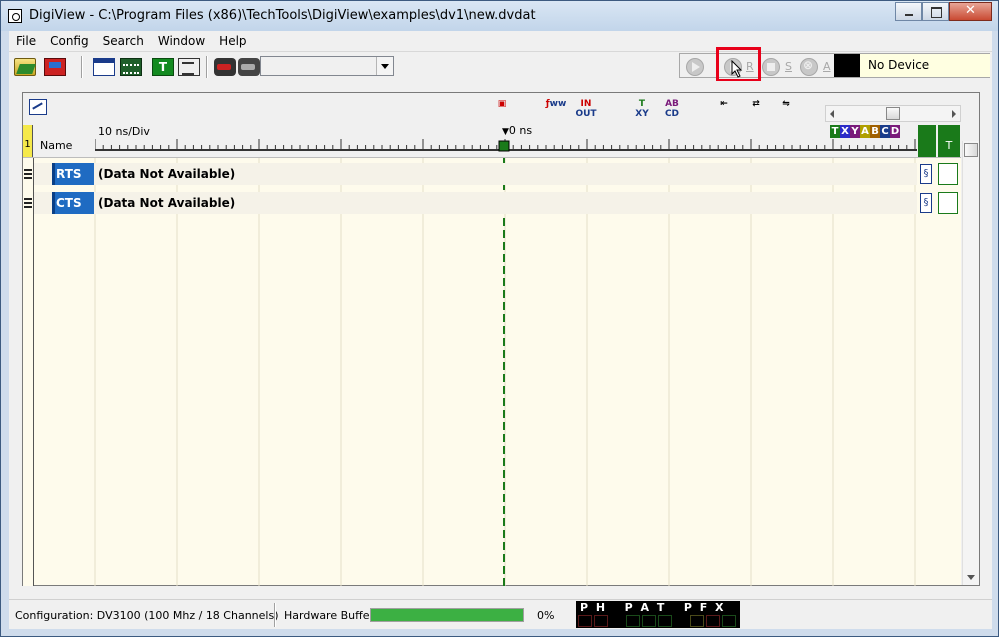 This screenshot has width=999, height=637. Describe the element at coordinates (131, 67) in the screenshot. I see `channels-icon` at that location.